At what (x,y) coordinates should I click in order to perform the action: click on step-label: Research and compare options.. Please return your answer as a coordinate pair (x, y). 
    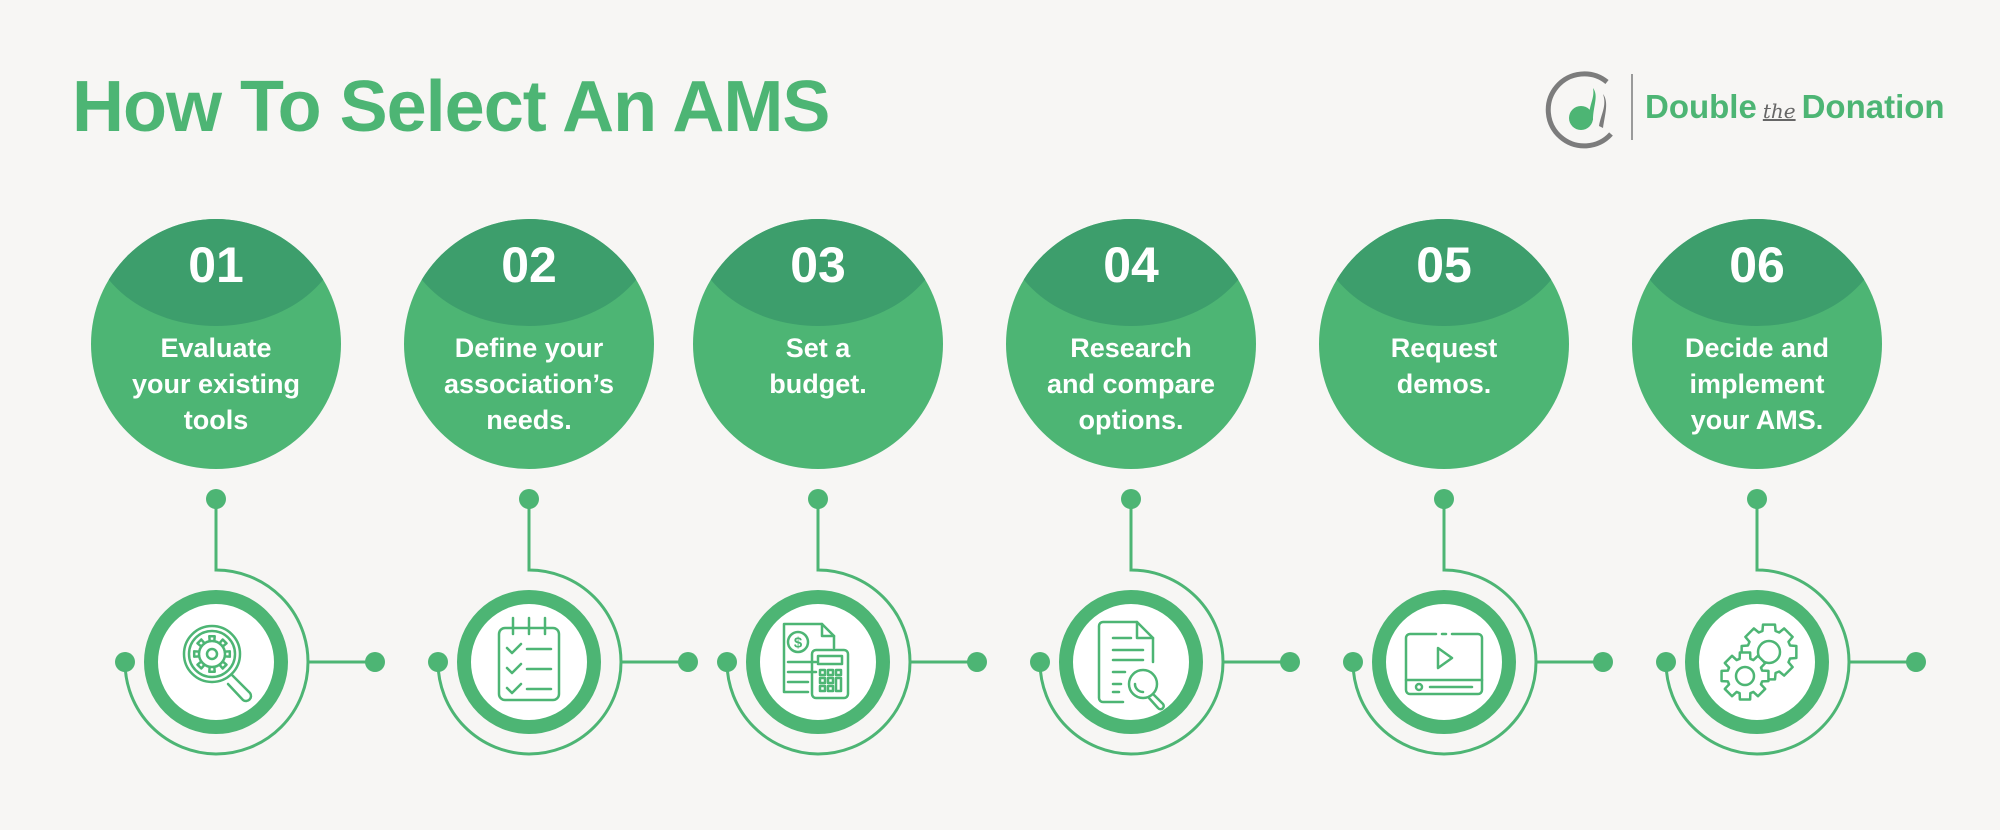
    Looking at the image, I should click on (1131, 384).